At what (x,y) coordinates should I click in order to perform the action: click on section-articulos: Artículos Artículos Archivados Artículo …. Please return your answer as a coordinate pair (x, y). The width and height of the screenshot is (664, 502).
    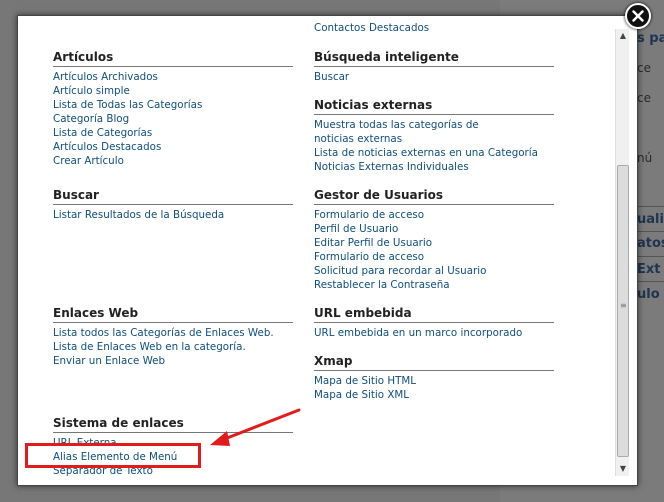
    Looking at the image, I should click on (173, 108).